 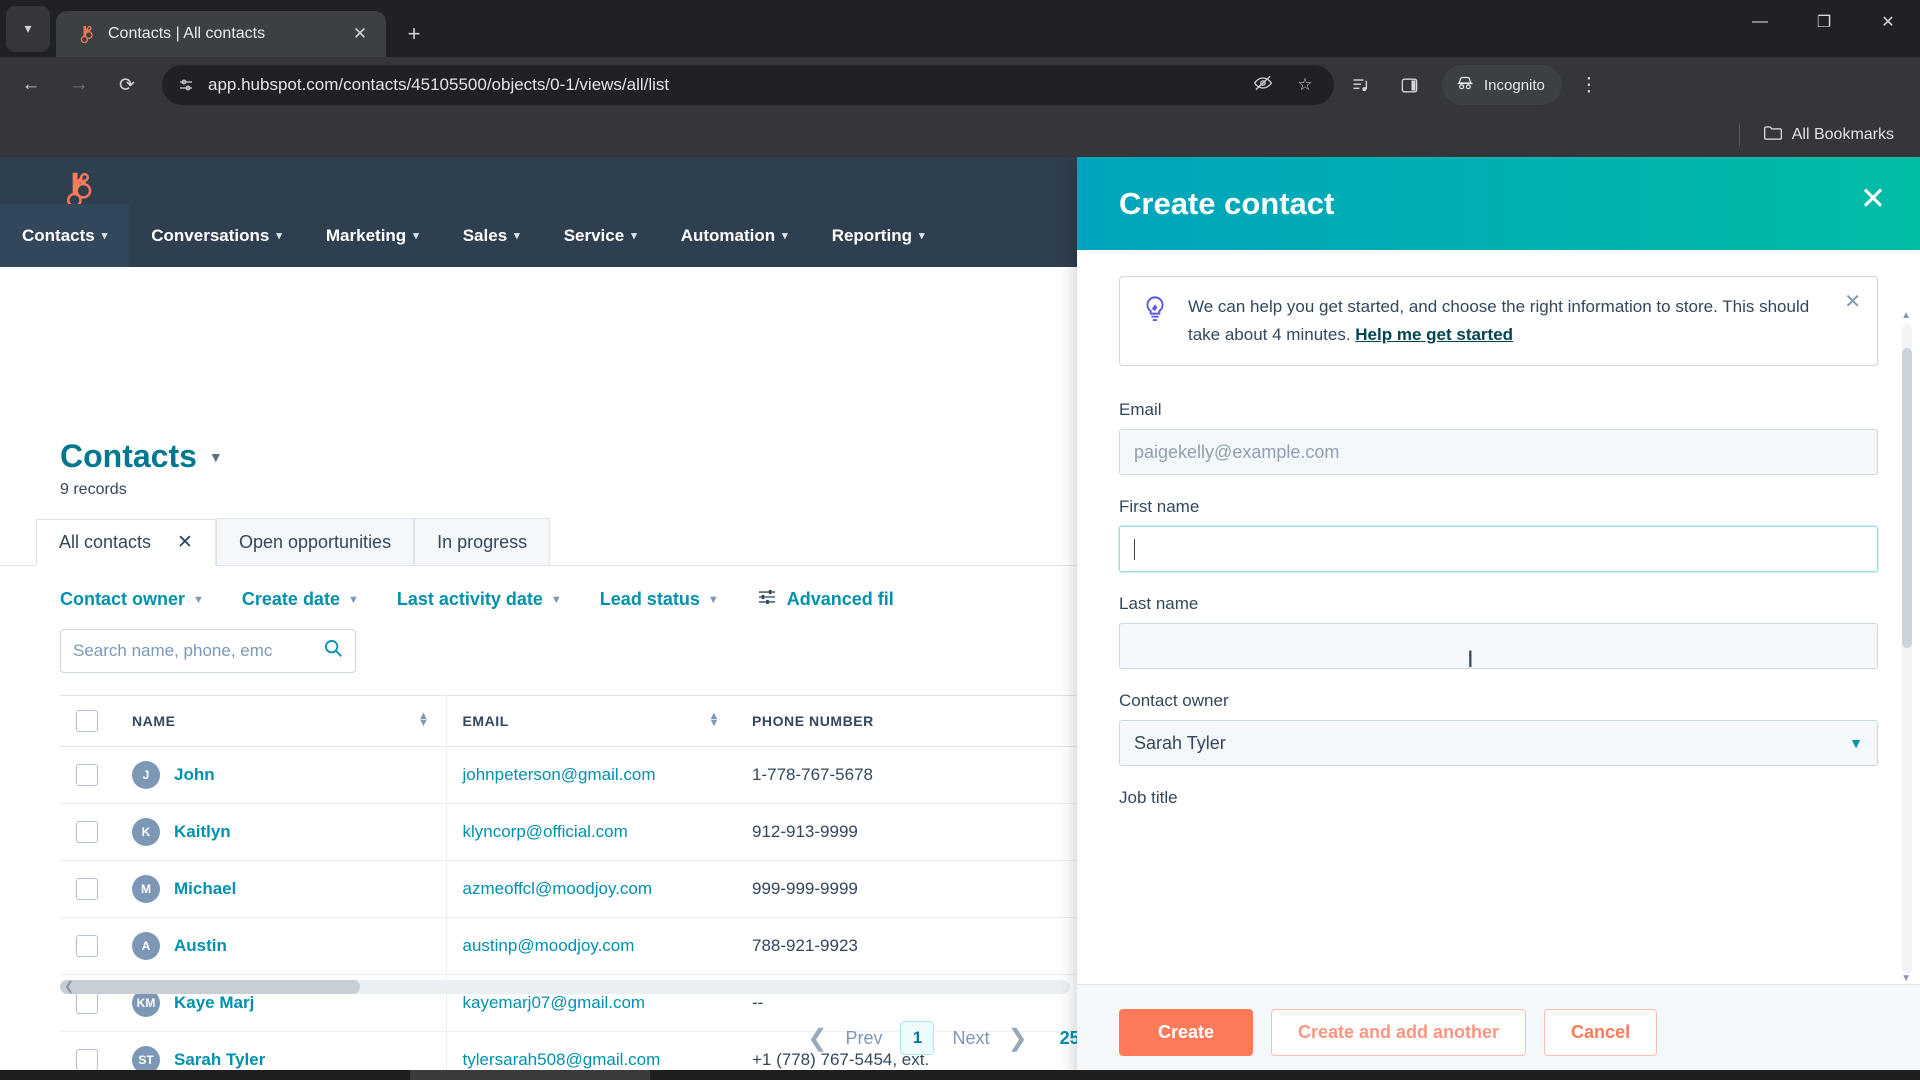 I want to click on nav-item-marketing: Marketing ▾, so click(x=372, y=235).